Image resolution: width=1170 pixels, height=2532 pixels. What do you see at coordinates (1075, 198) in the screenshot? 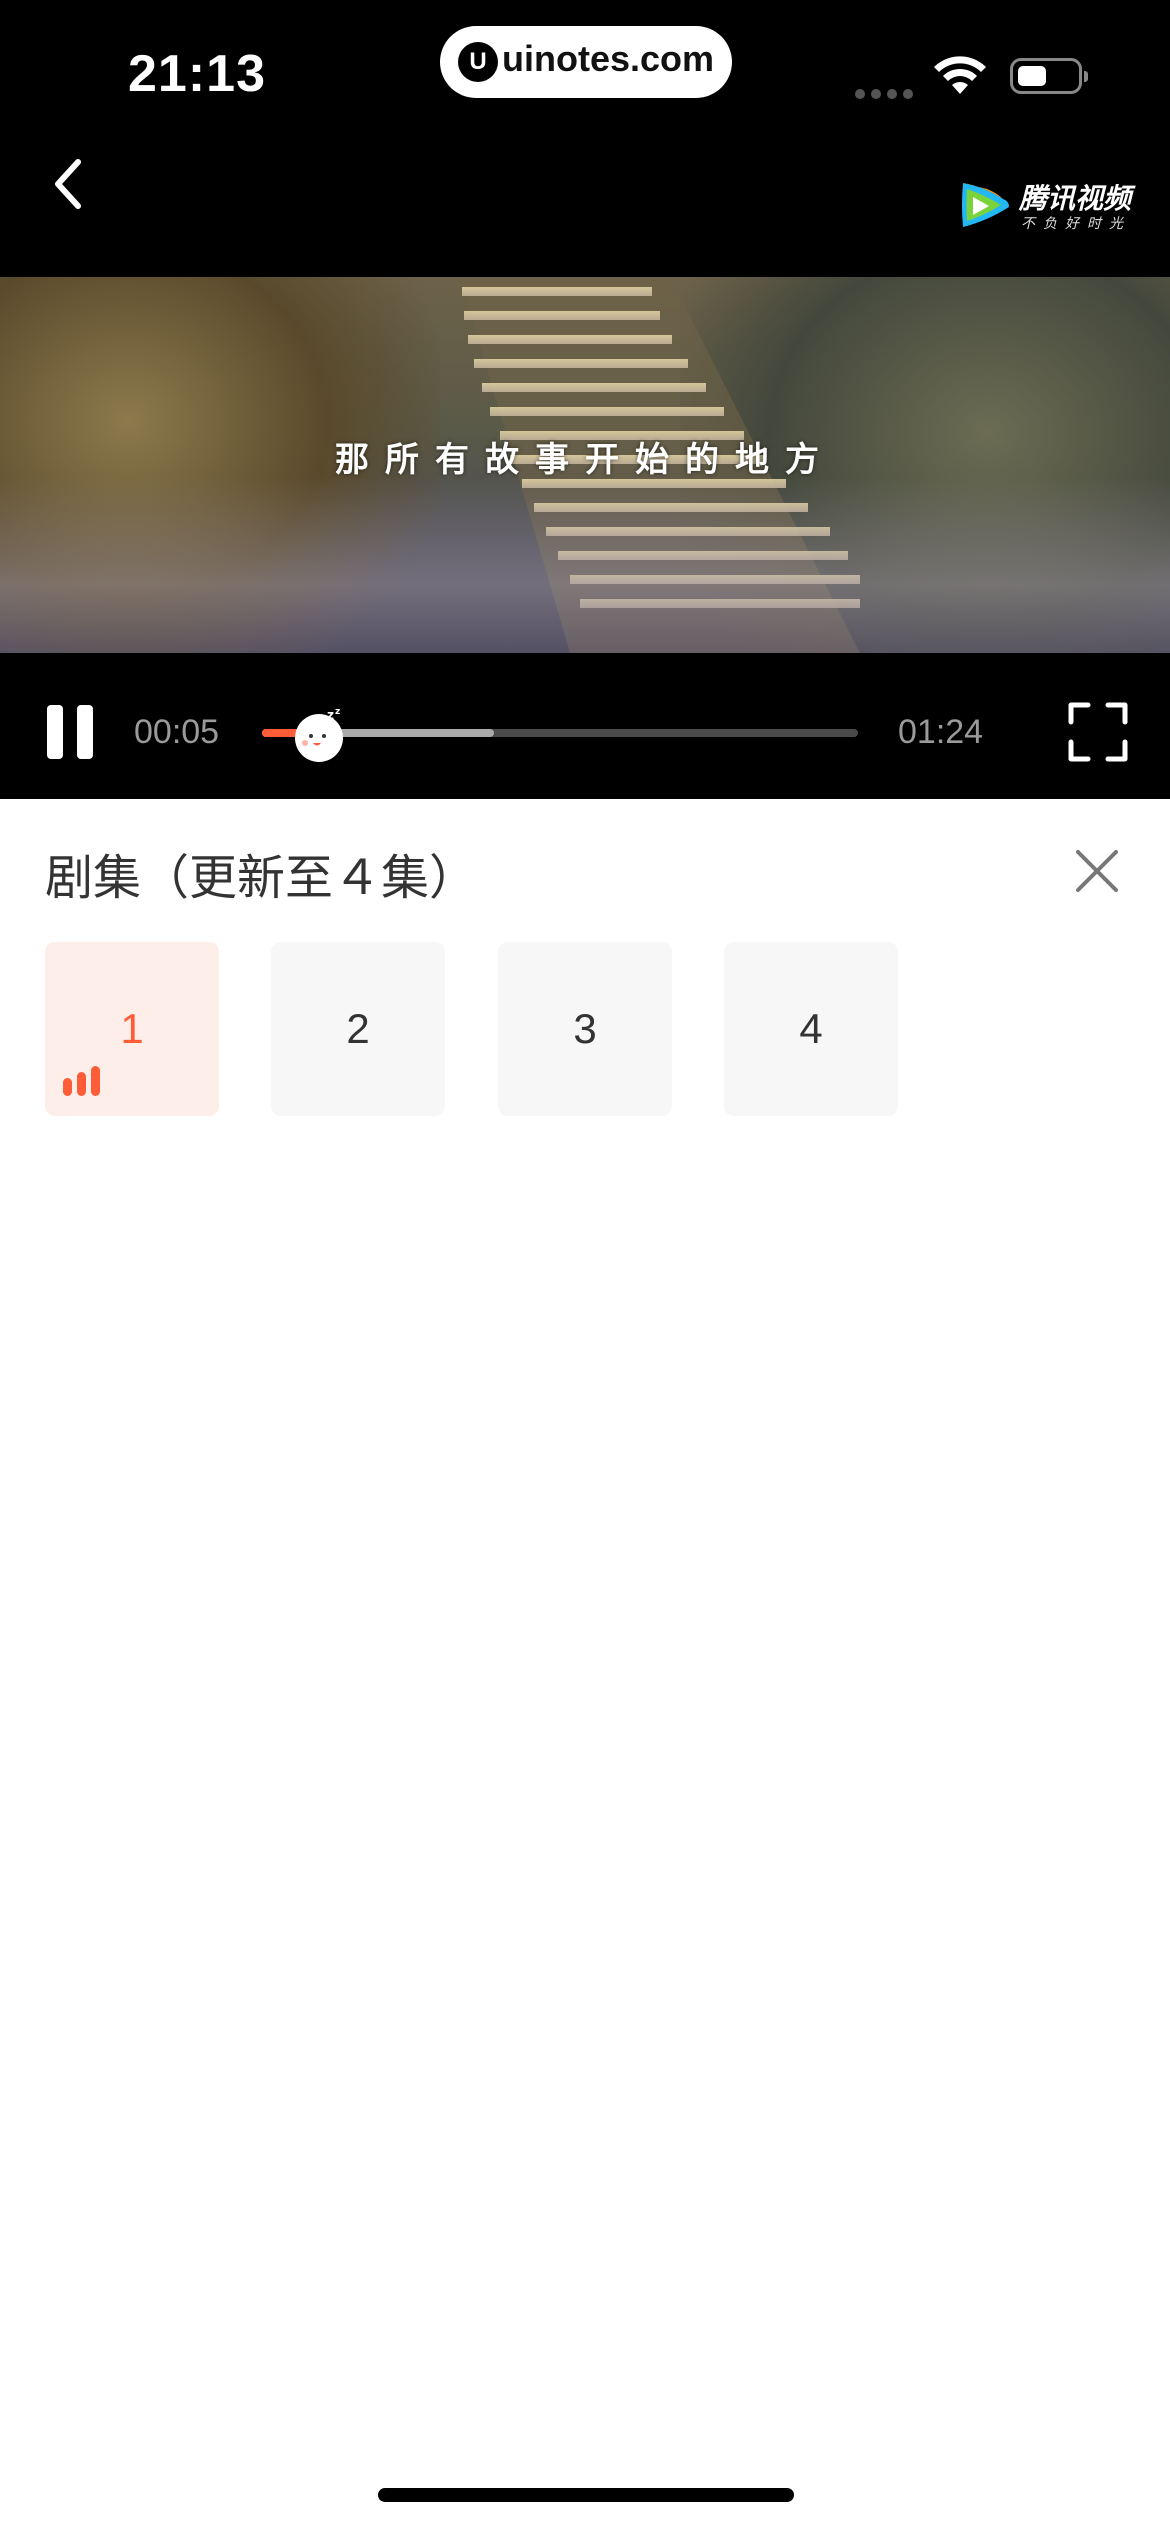
I see `tencent-brand-text: 腾讯视频` at bounding box center [1075, 198].